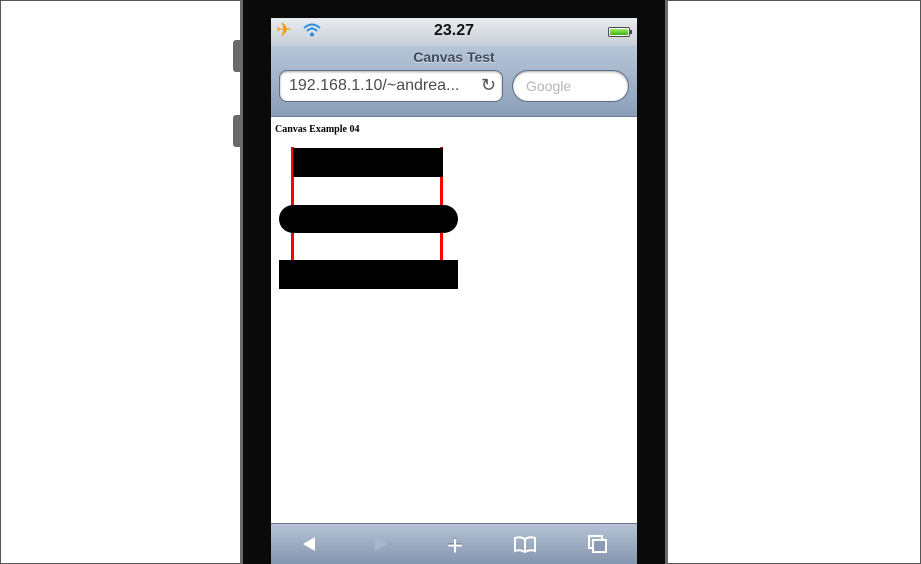  I want to click on back-arrow-icon, so click(309, 546).